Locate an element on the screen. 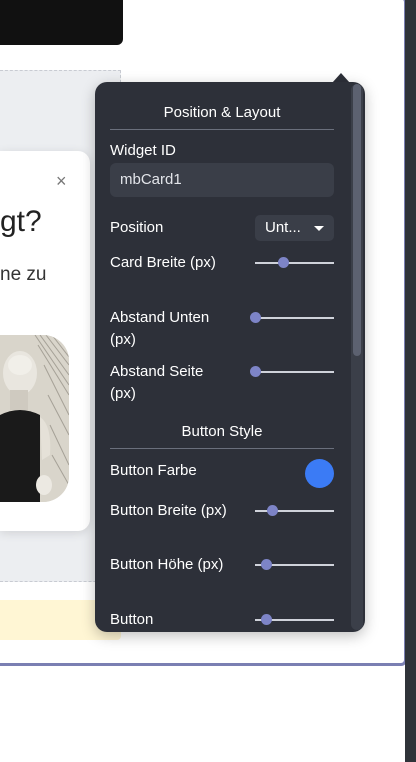  card-width-label: Card Breite (px) is located at coordinates (163, 262).